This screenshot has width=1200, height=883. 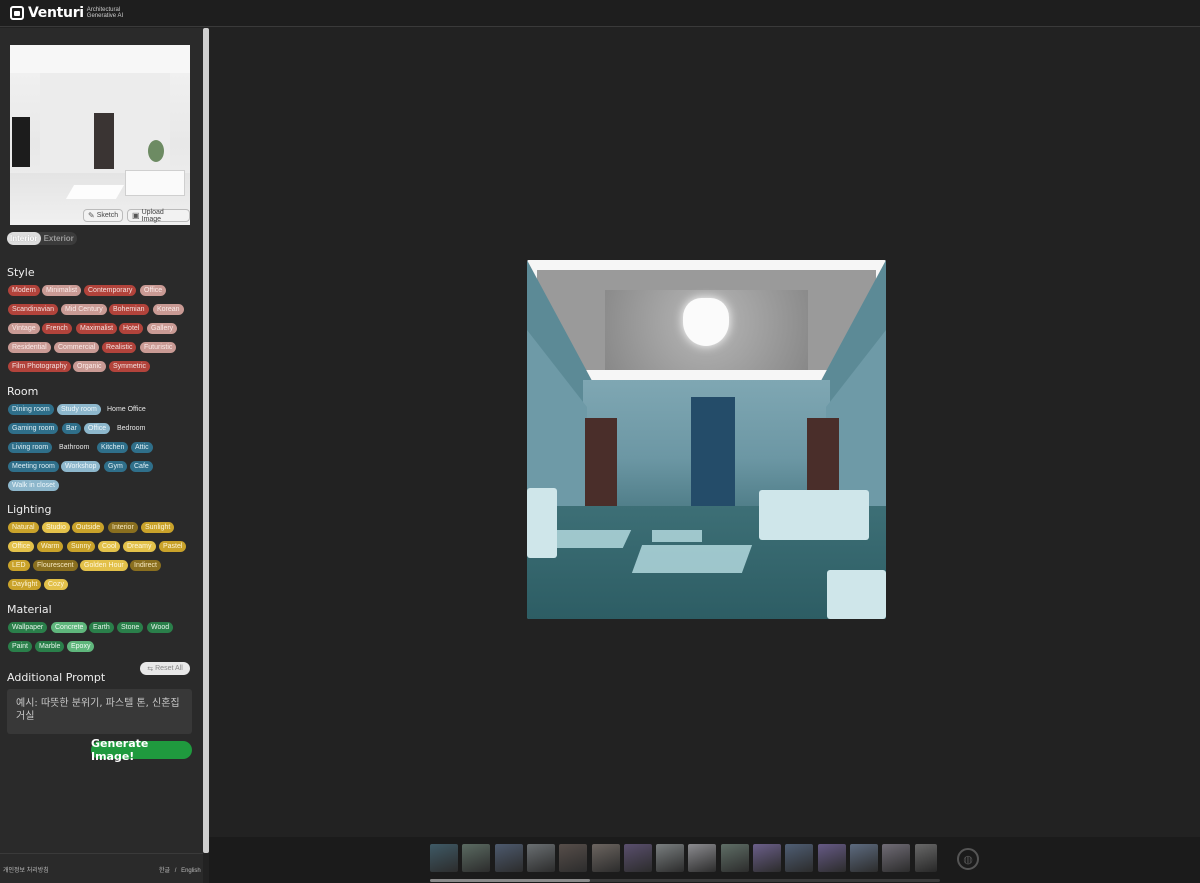 What do you see at coordinates (89, 366) in the screenshot?
I see `style-tag: Organic` at bounding box center [89, 366].